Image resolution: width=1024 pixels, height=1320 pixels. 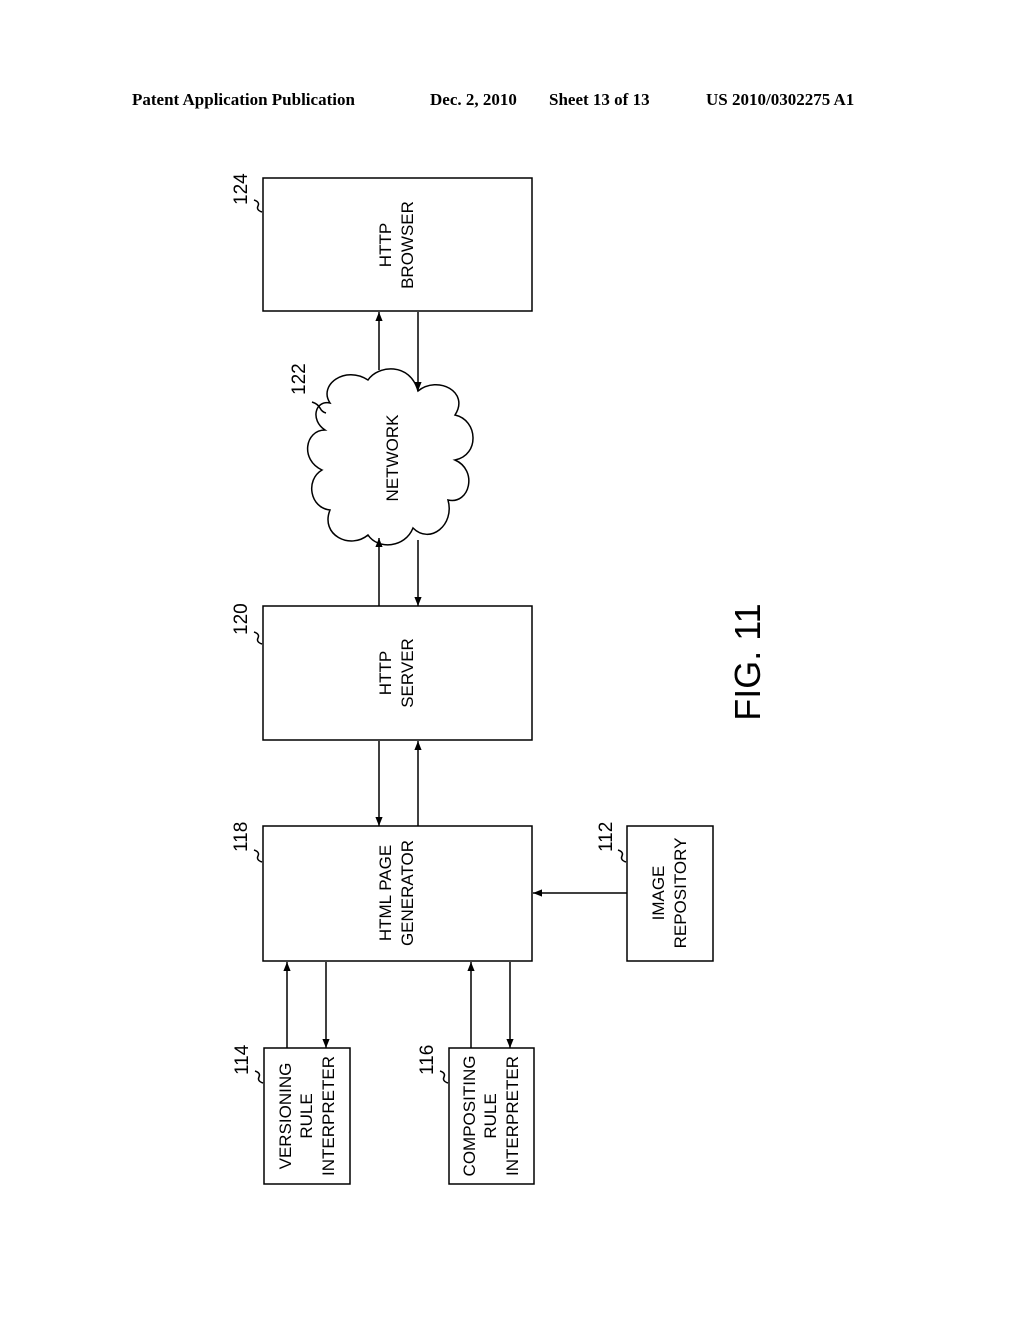 I want to click on versioning-label-2: RULE, so click(x=306, y=1115).